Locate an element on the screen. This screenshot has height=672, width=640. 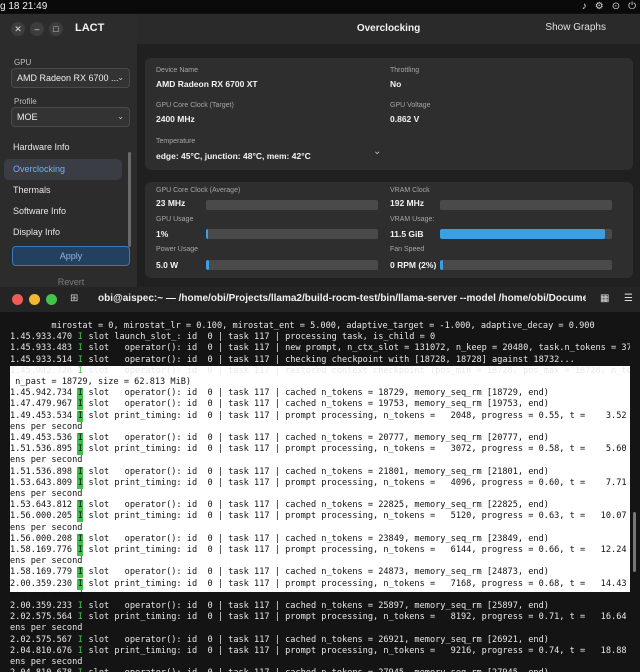
sidebar-item-software-info: Software Info is located at coordinates (63, 211).